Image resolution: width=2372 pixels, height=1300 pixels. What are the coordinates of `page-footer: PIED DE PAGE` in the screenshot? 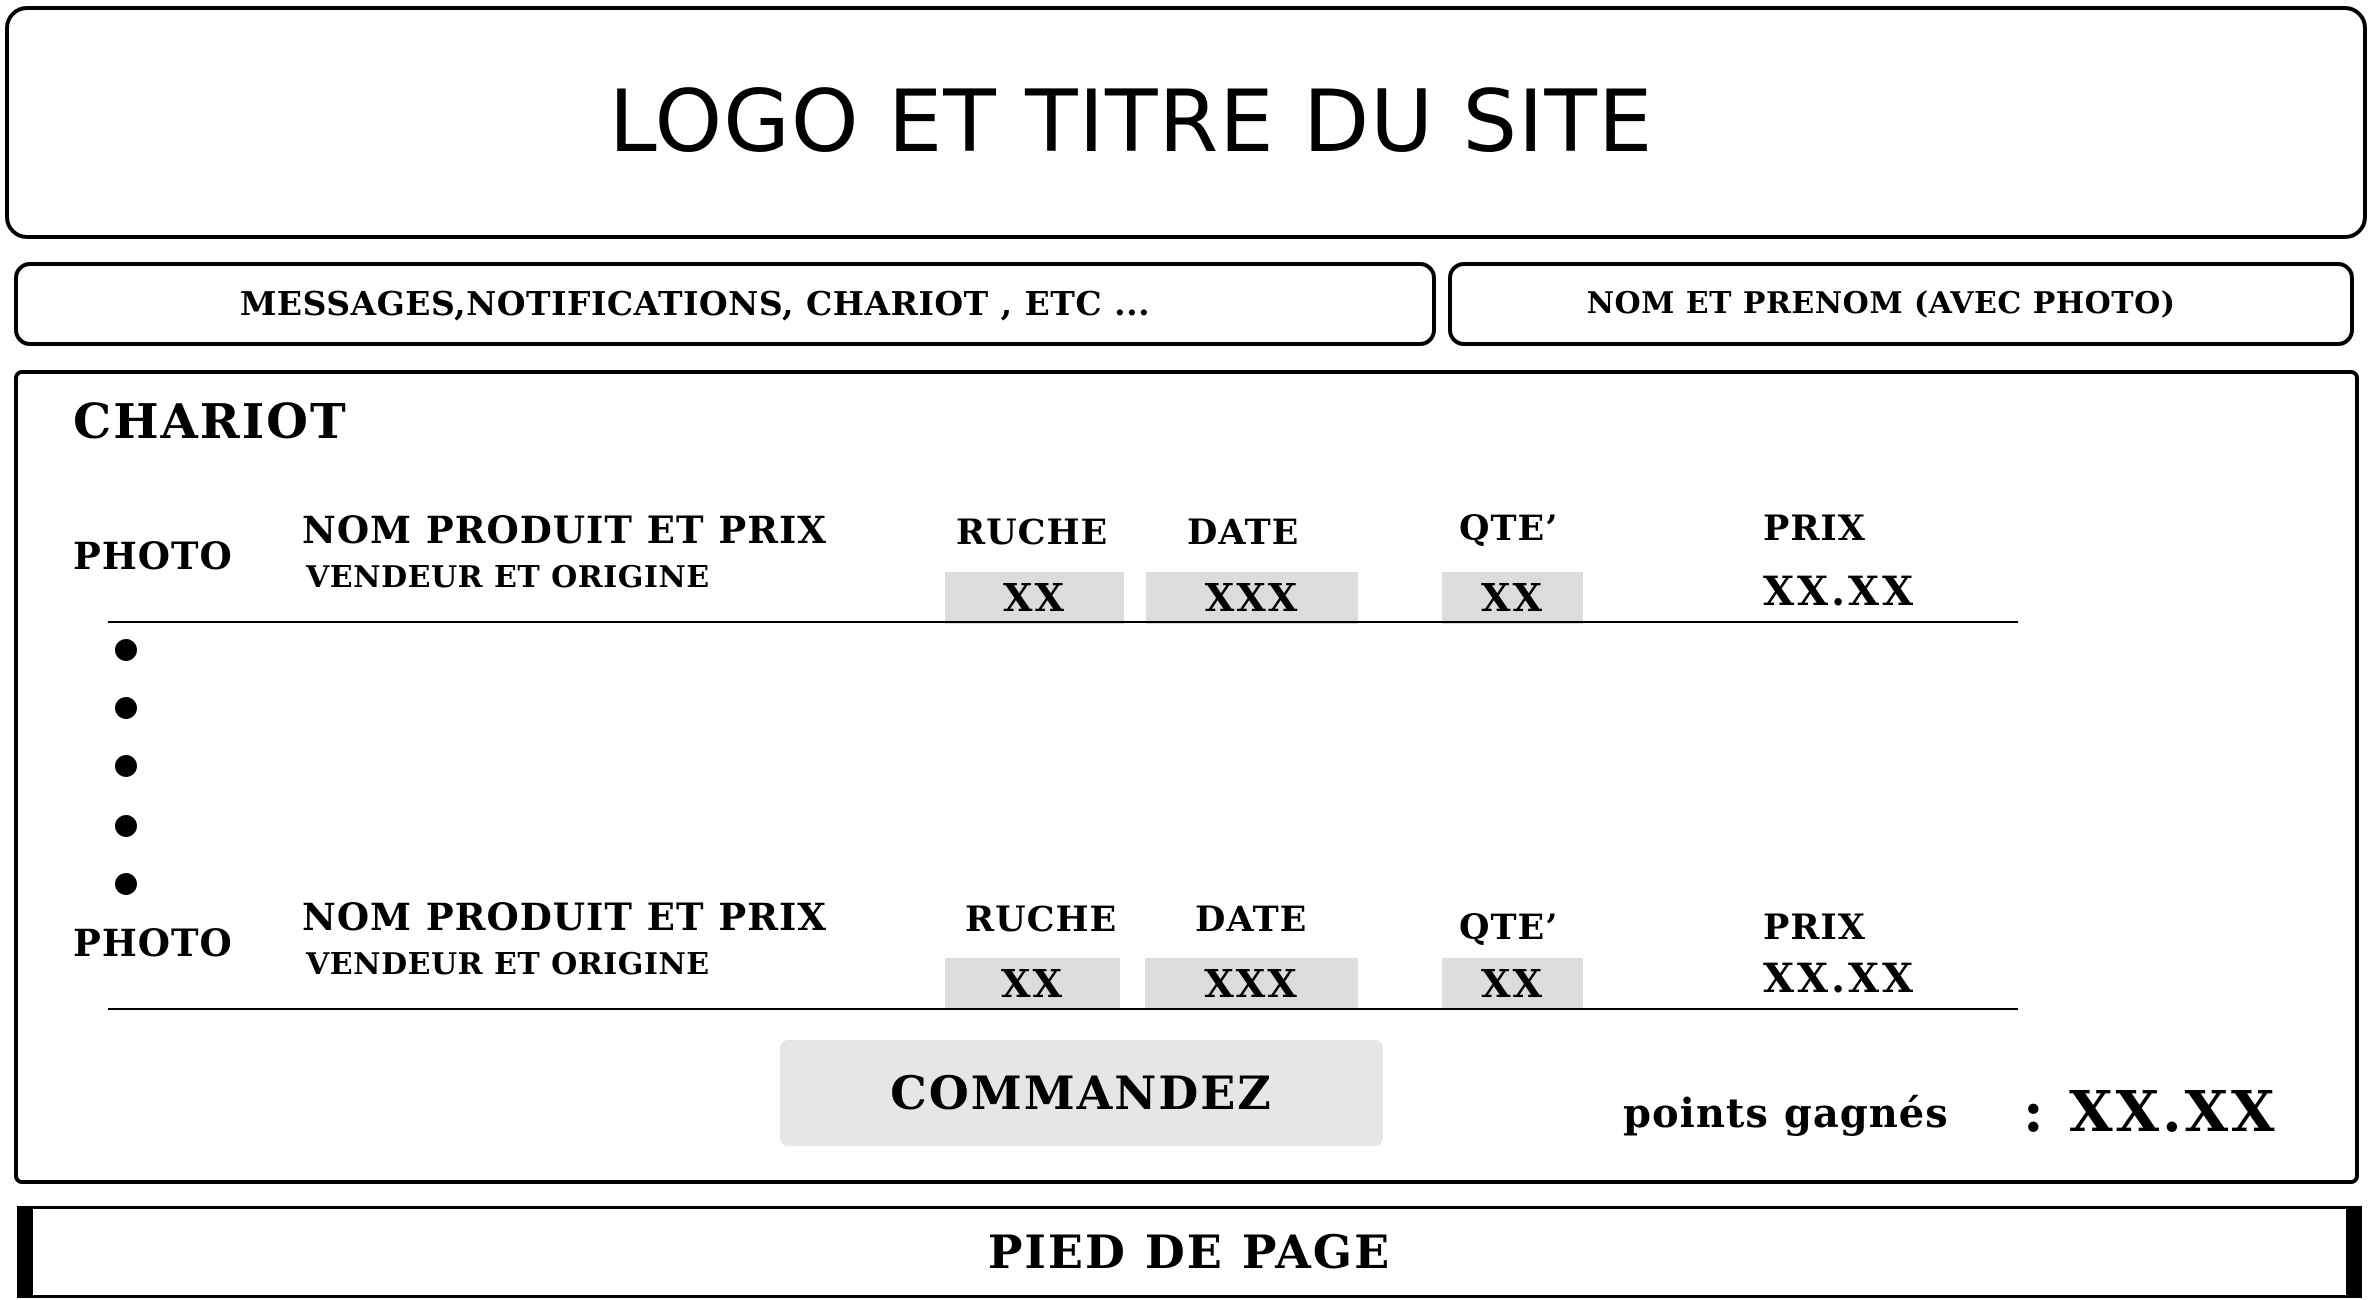 It's located at (1189, 1252).